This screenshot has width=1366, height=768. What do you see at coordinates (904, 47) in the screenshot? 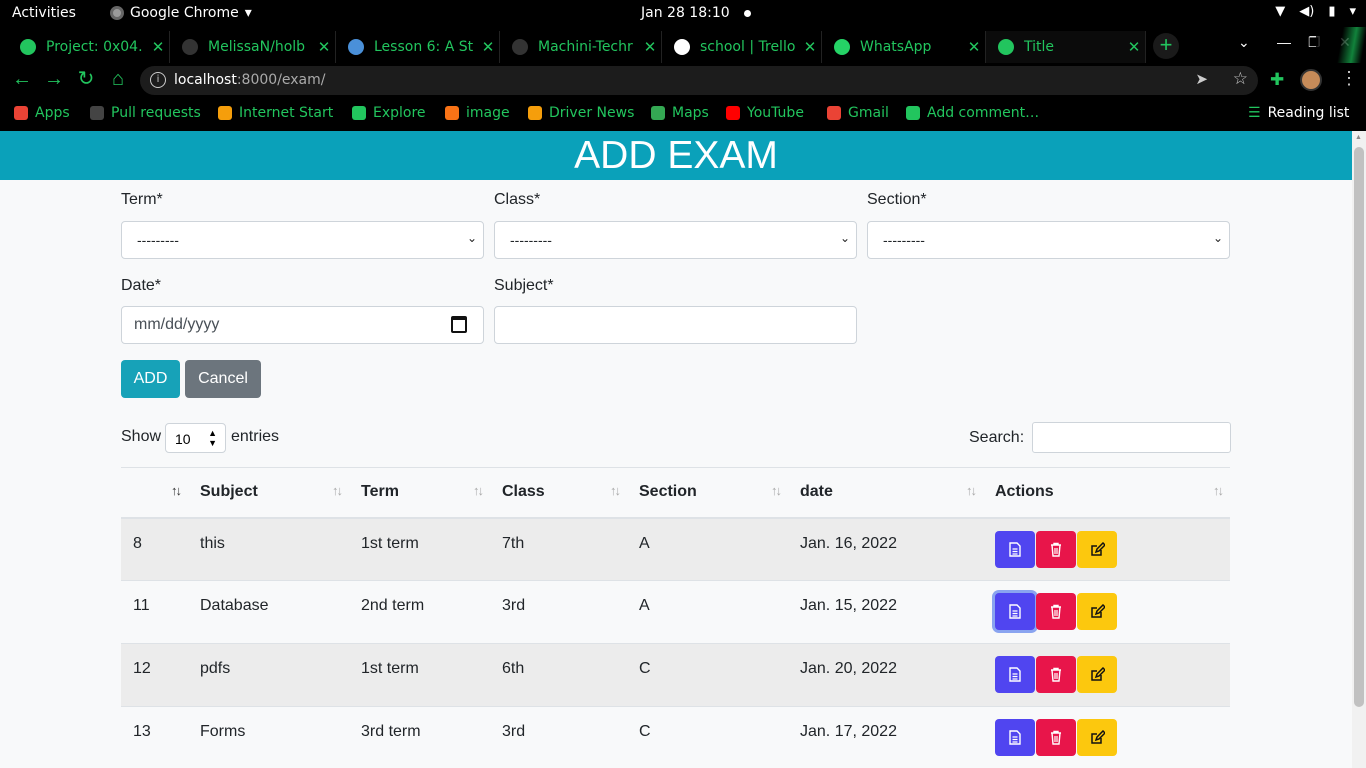
I see `browser-tab: WhatsApp ✕` at bounding box center [904, 47].